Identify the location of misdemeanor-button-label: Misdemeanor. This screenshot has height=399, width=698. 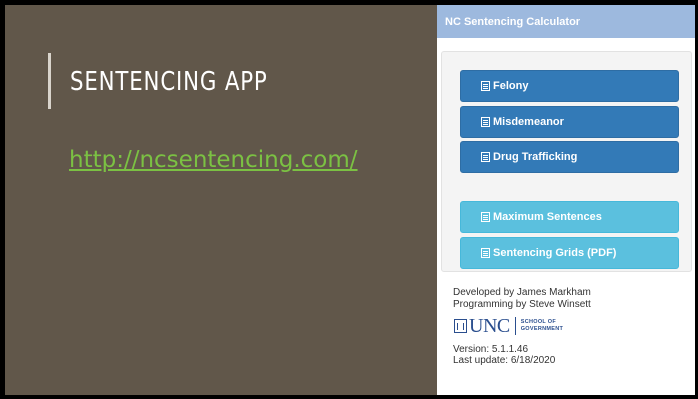
(528, 122).